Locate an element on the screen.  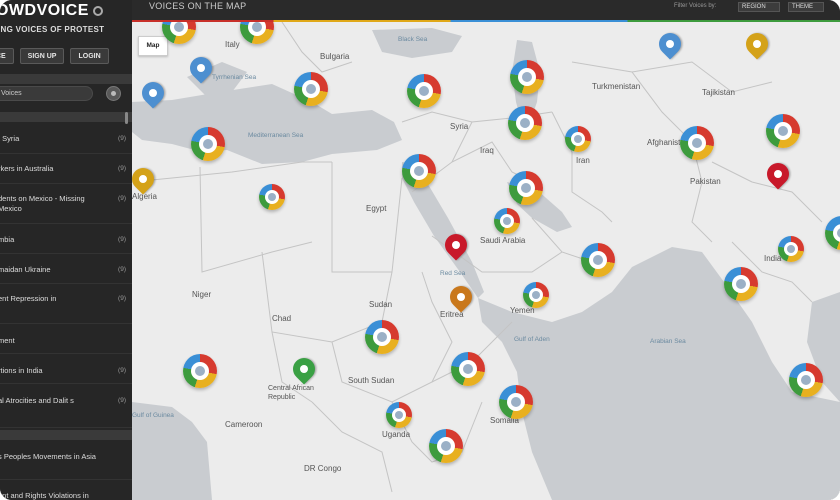
sign-up-button: SIGN UP is located at coordinates (42, 56).